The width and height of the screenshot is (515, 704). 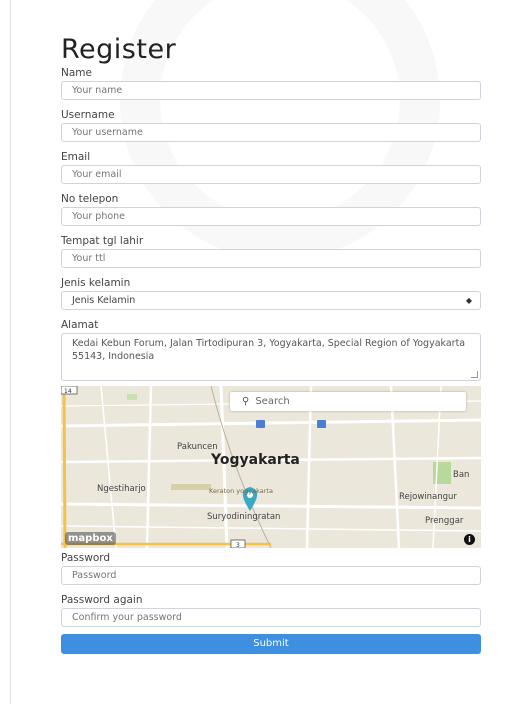 I want to click on password-label: Password, so click(x=86, y=558).